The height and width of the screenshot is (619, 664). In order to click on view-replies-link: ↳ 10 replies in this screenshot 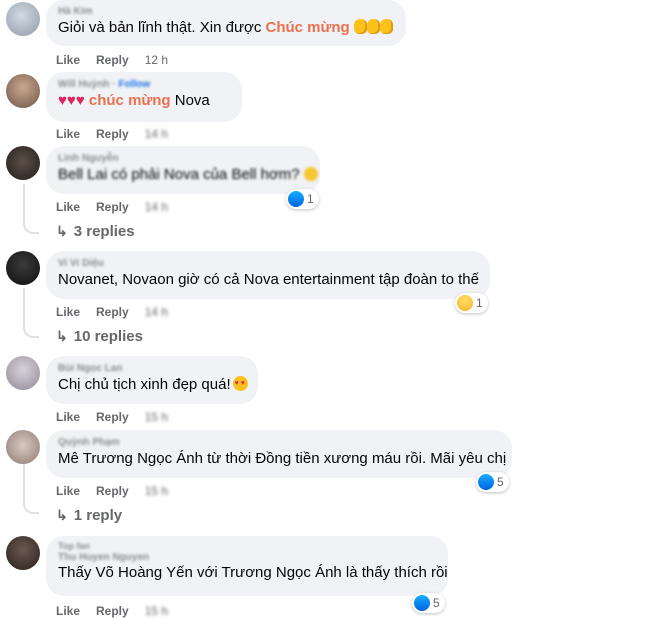, I will do `click(99, 336)`.